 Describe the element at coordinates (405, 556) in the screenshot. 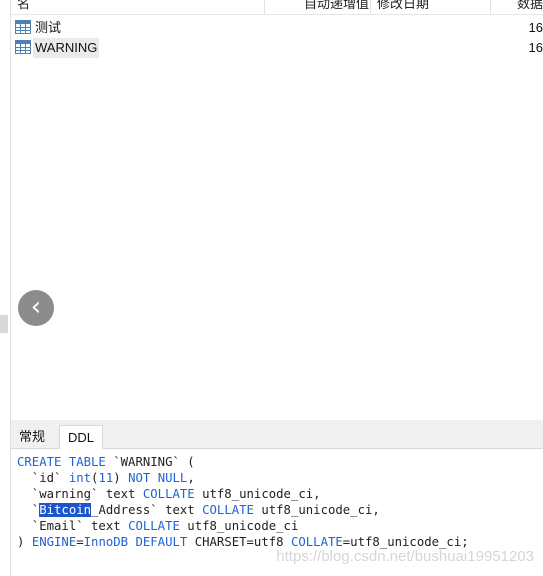

I see `watermark: https://blog.csdn.net/bushuai19951203` at that location.